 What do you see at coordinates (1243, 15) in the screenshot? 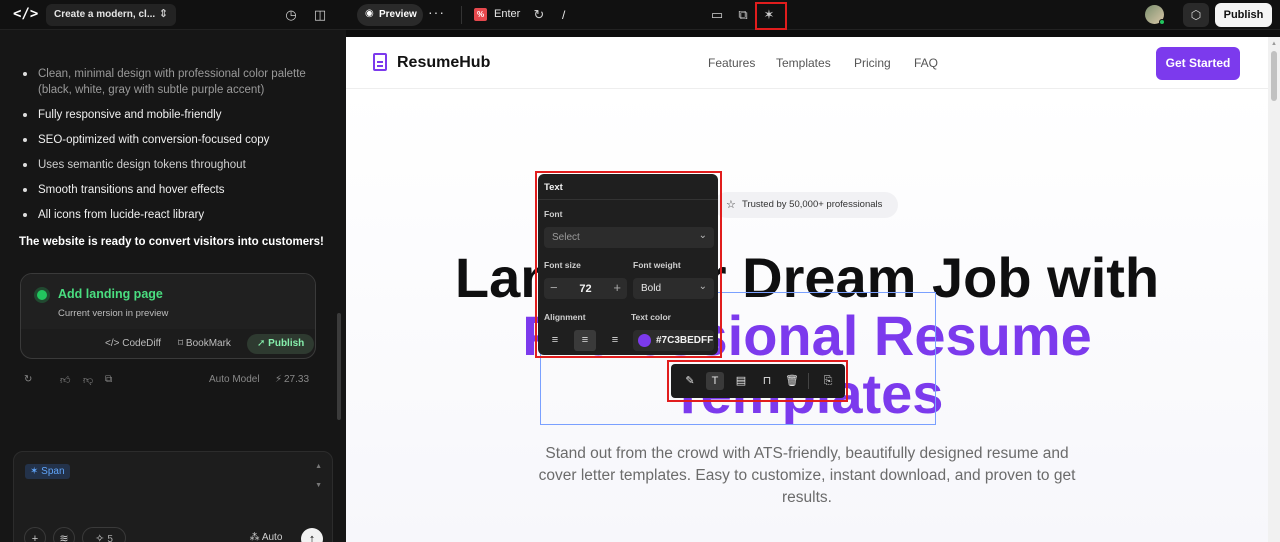
I see `publish-button: Publish` at bounding box center [1243, 15].